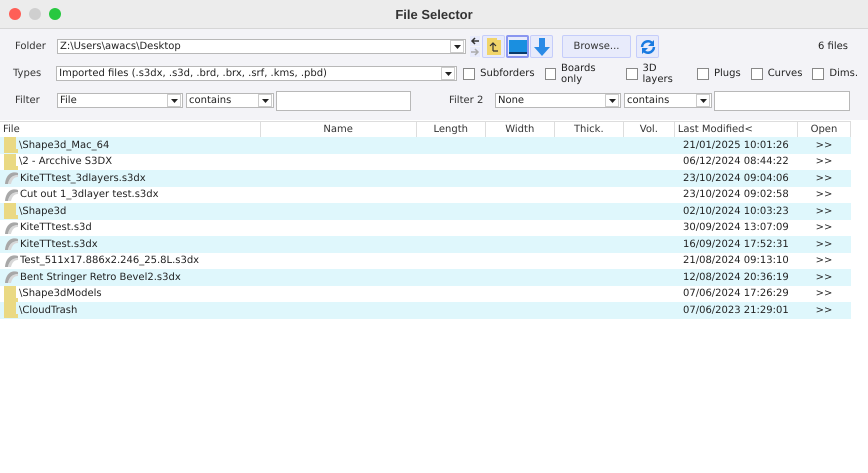  Describe the element at coordinates (735, 178) in the screenshot. I see `modified-date: 23/10/2024 09:04:06` at that location.